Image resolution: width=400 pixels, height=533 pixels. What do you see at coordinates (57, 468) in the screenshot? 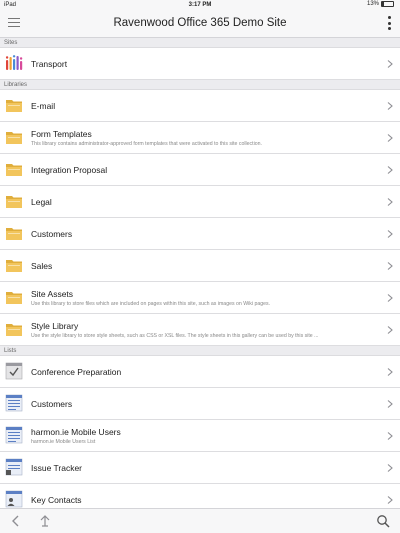
I see `item-label: Issue Tracker` at bounding box center [57, 468].